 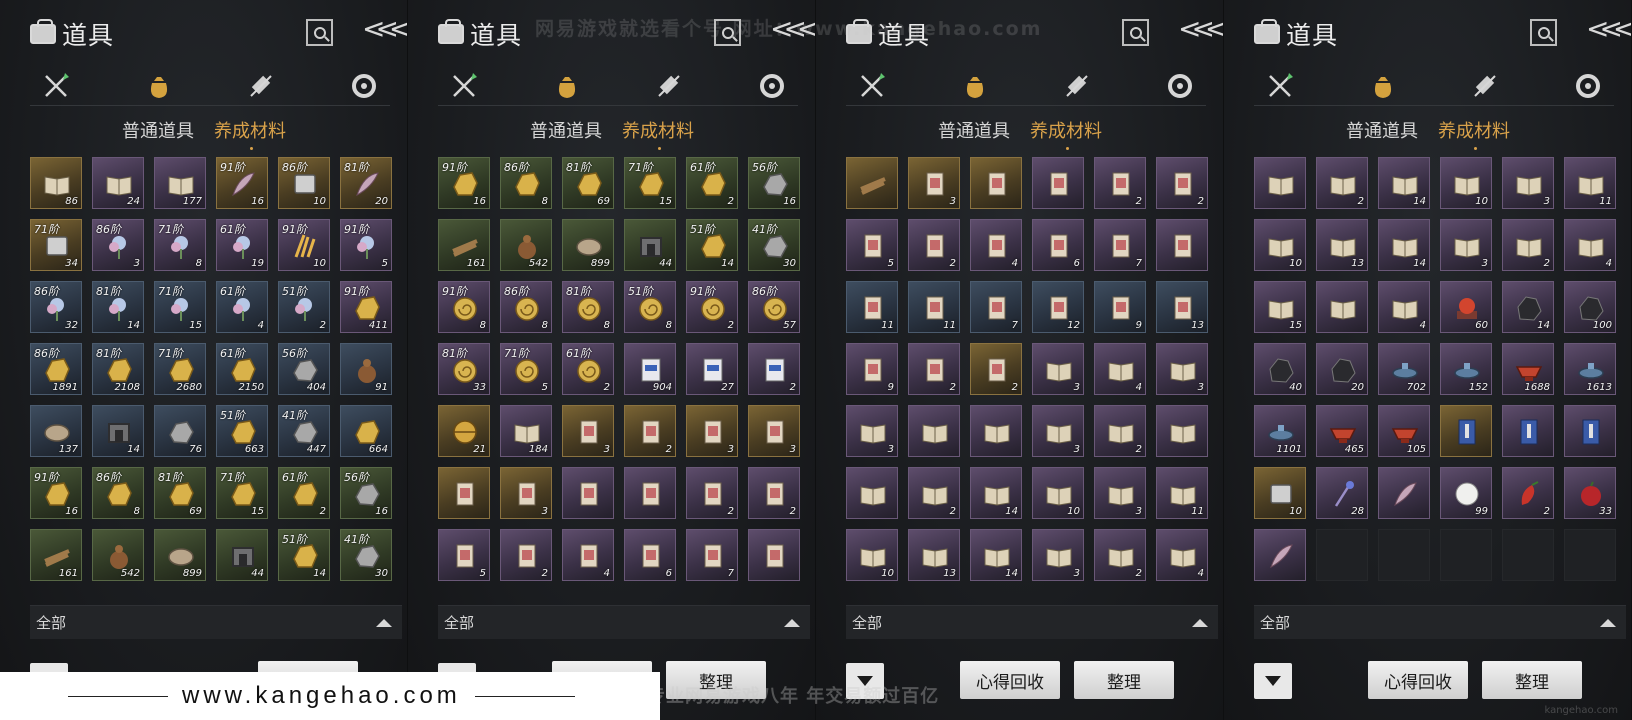 I want to click on item-slot: 86, so click(x=56, y=183).